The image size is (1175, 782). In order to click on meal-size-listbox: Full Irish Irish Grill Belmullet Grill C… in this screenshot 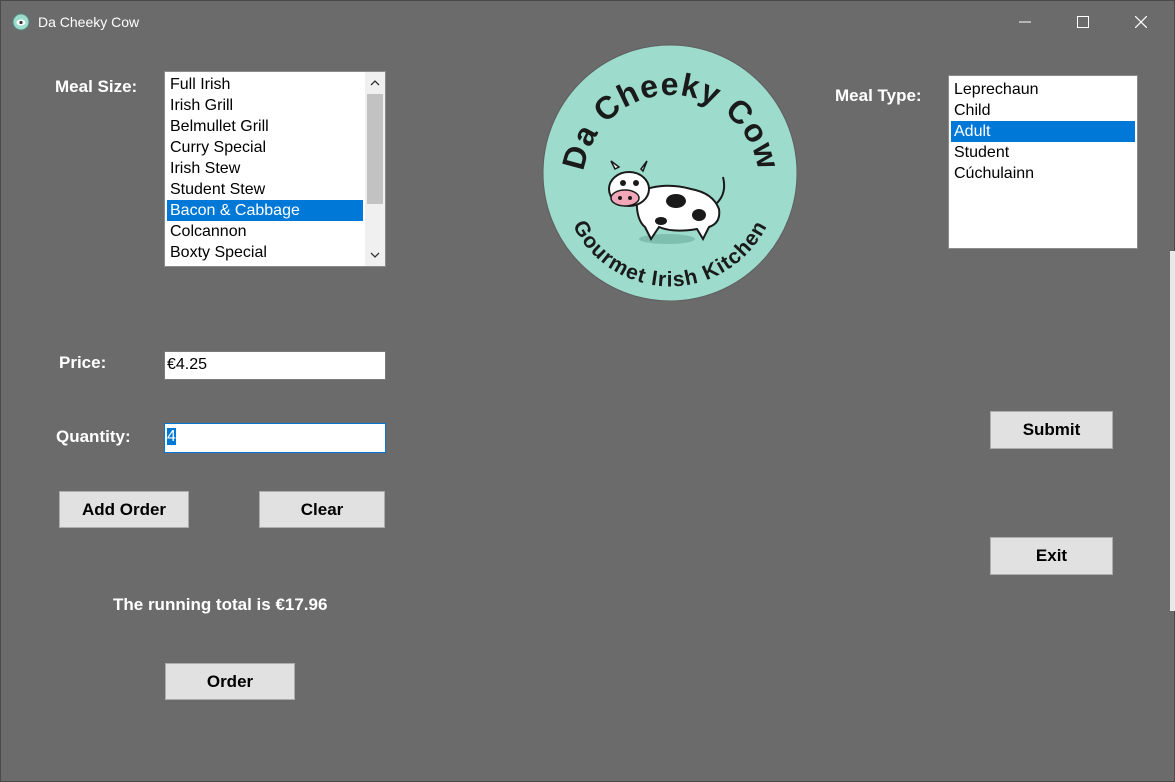, I will do `click(275, 169)`.